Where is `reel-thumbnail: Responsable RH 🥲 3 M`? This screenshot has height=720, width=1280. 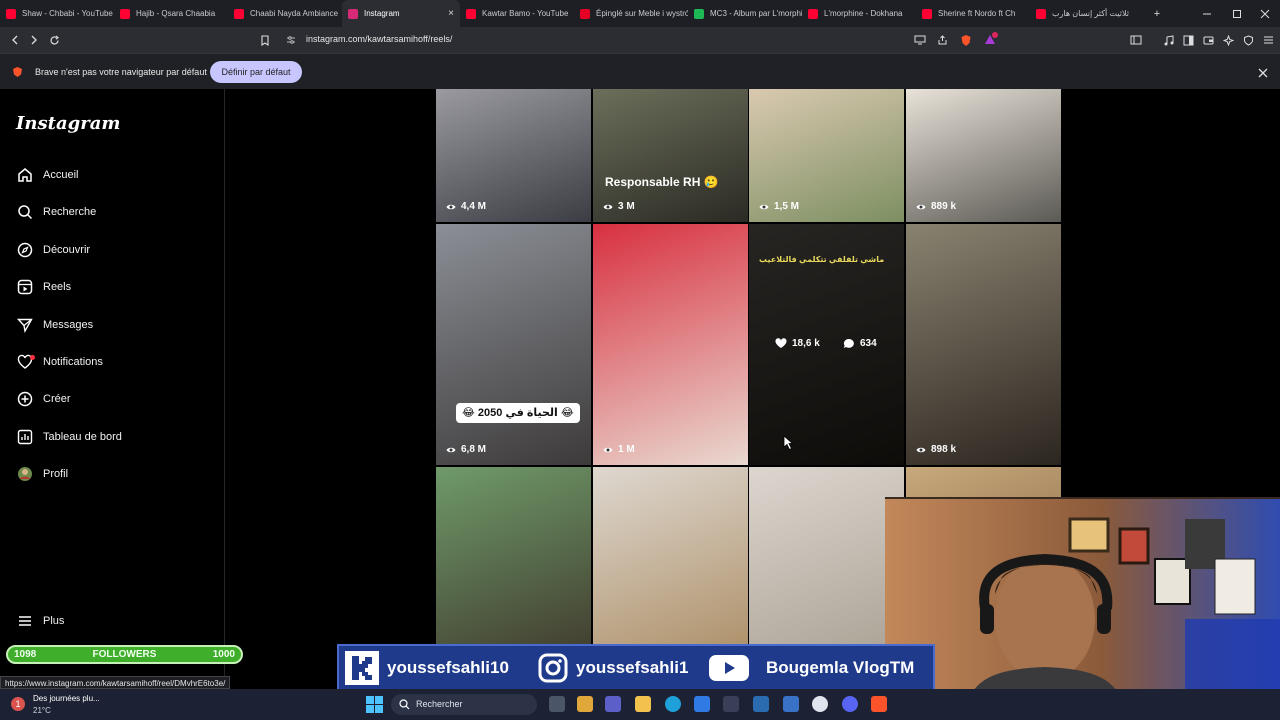 reel-thumbnail: Responsable RH 🥲 3 M is located at coordinates (670, 155).